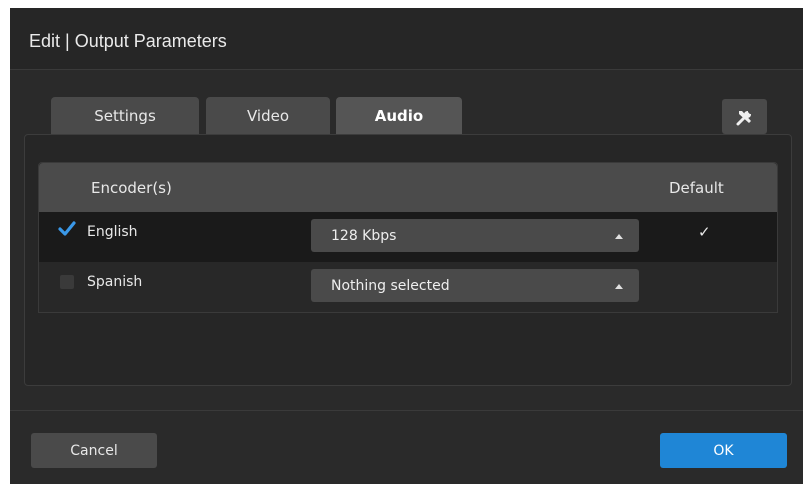  Describe the element at coordinates (364, 236) in the screenshot. I see `english-bitrate-value: 128 Kbps` at that location.